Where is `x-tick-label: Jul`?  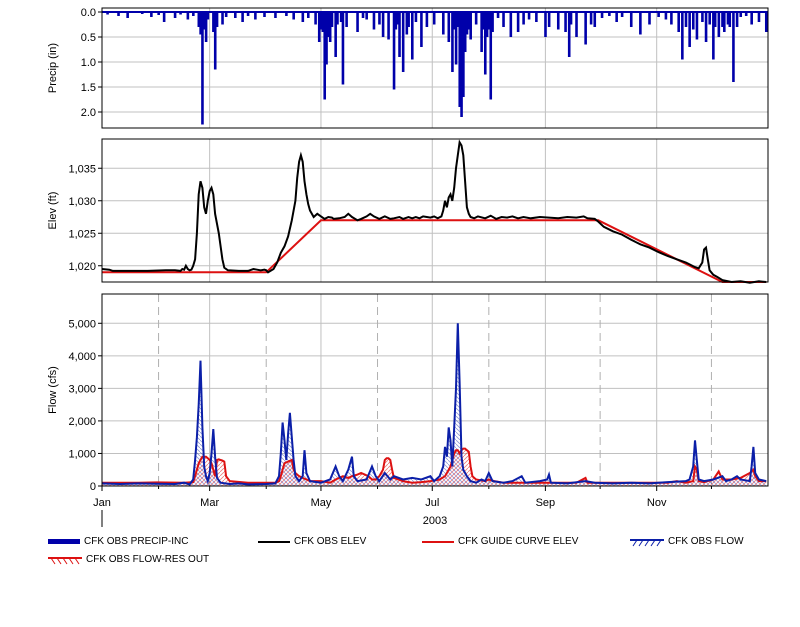
x-tick-label: Jul is located at coordinates (432, 503).